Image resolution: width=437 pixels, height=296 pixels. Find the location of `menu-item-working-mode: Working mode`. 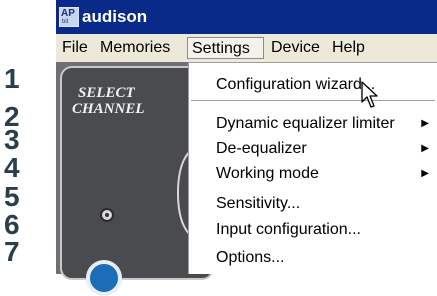

menu-item-working-mode: Working mode is located at coordinates (267, 174).